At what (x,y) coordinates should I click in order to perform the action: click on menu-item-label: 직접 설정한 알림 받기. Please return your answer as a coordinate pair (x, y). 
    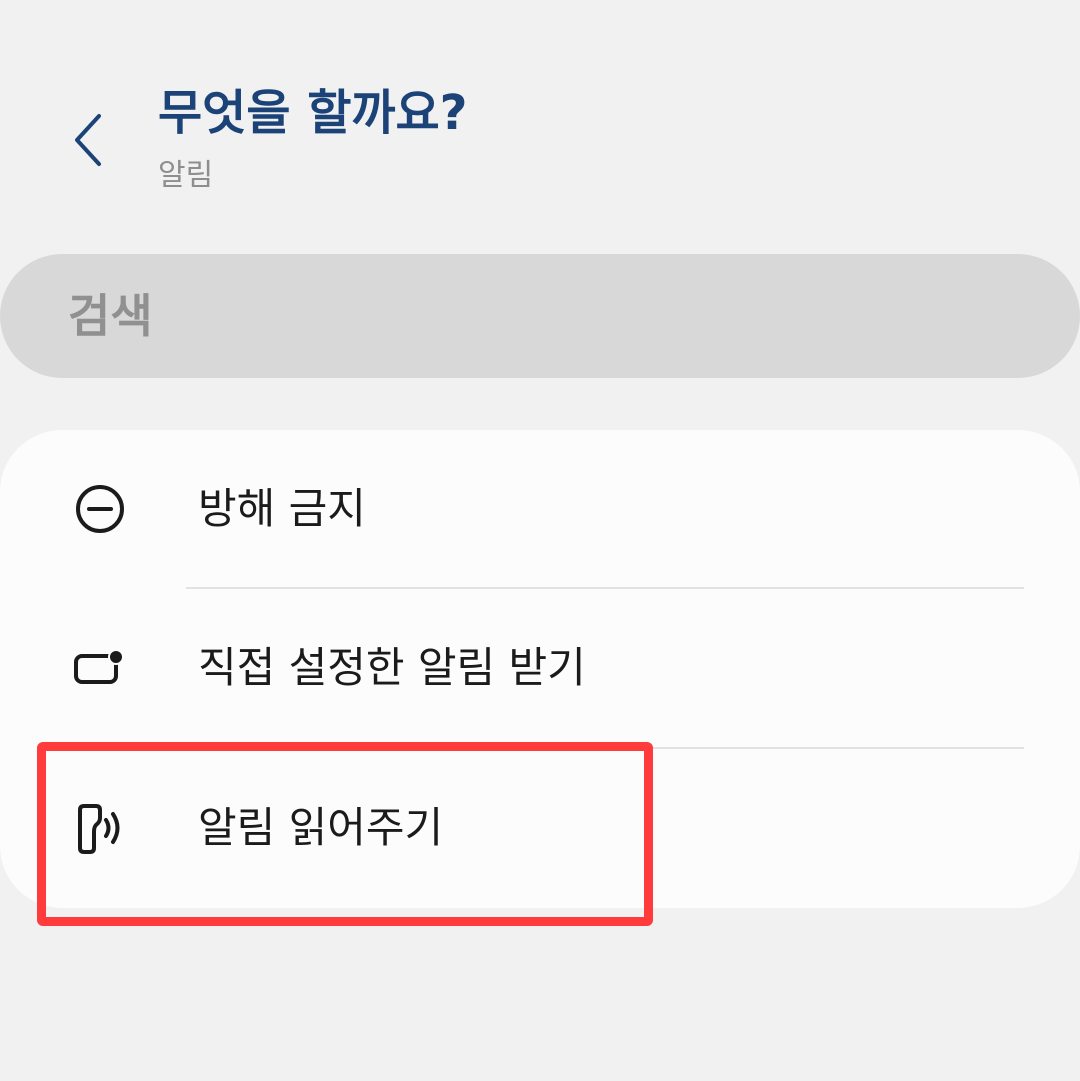
    Looking at the image, I should click on (392, 667).